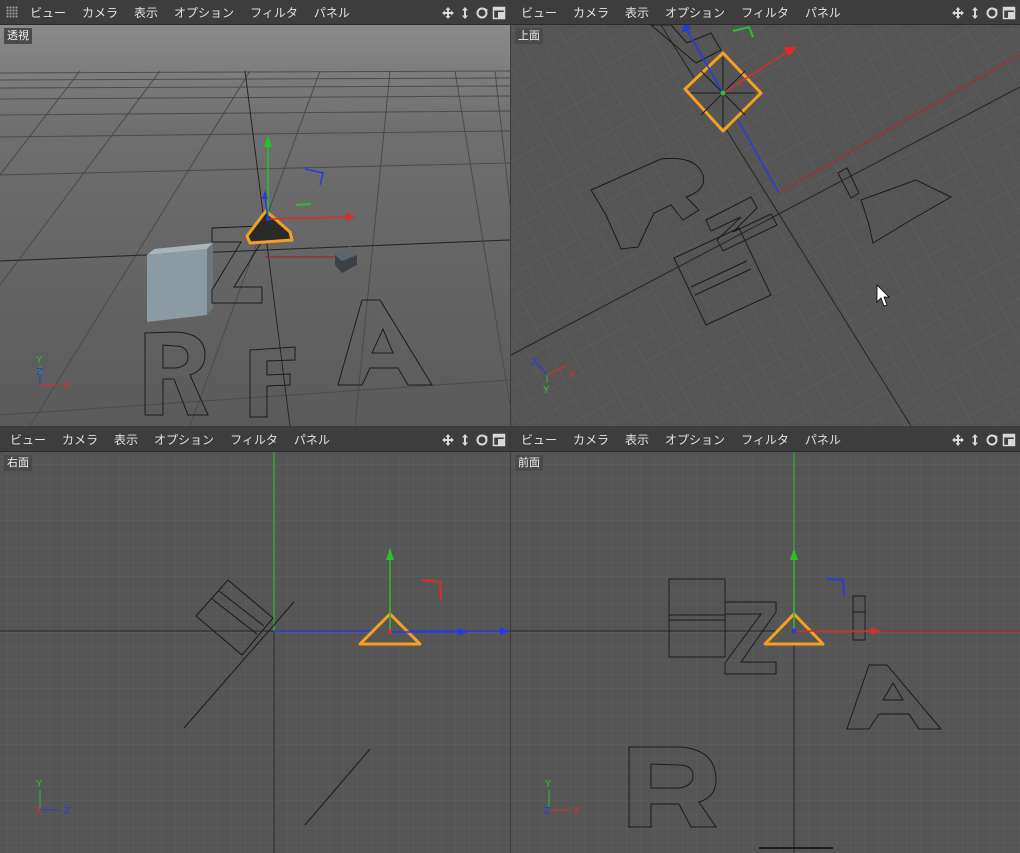 The height and width of the screenshot is (853, 1020). Describe the element at coordinates (18, 463) in the screenshot. I see `viewport-label: 右面` at that location.